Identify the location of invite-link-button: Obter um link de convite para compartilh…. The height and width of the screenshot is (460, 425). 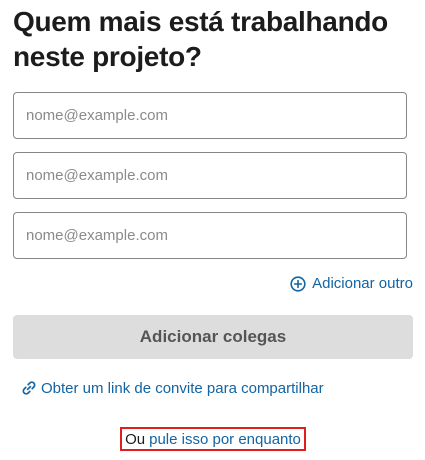
(172, 388).